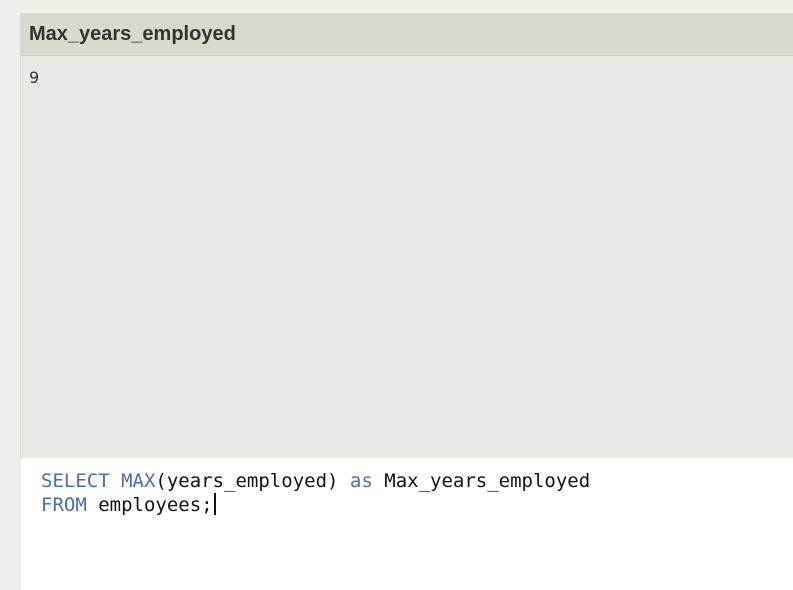  What do you see at coordinates (34, 77) in the screenshot?
I see `result-cell-value: 9` at bounding box center [34, 77].